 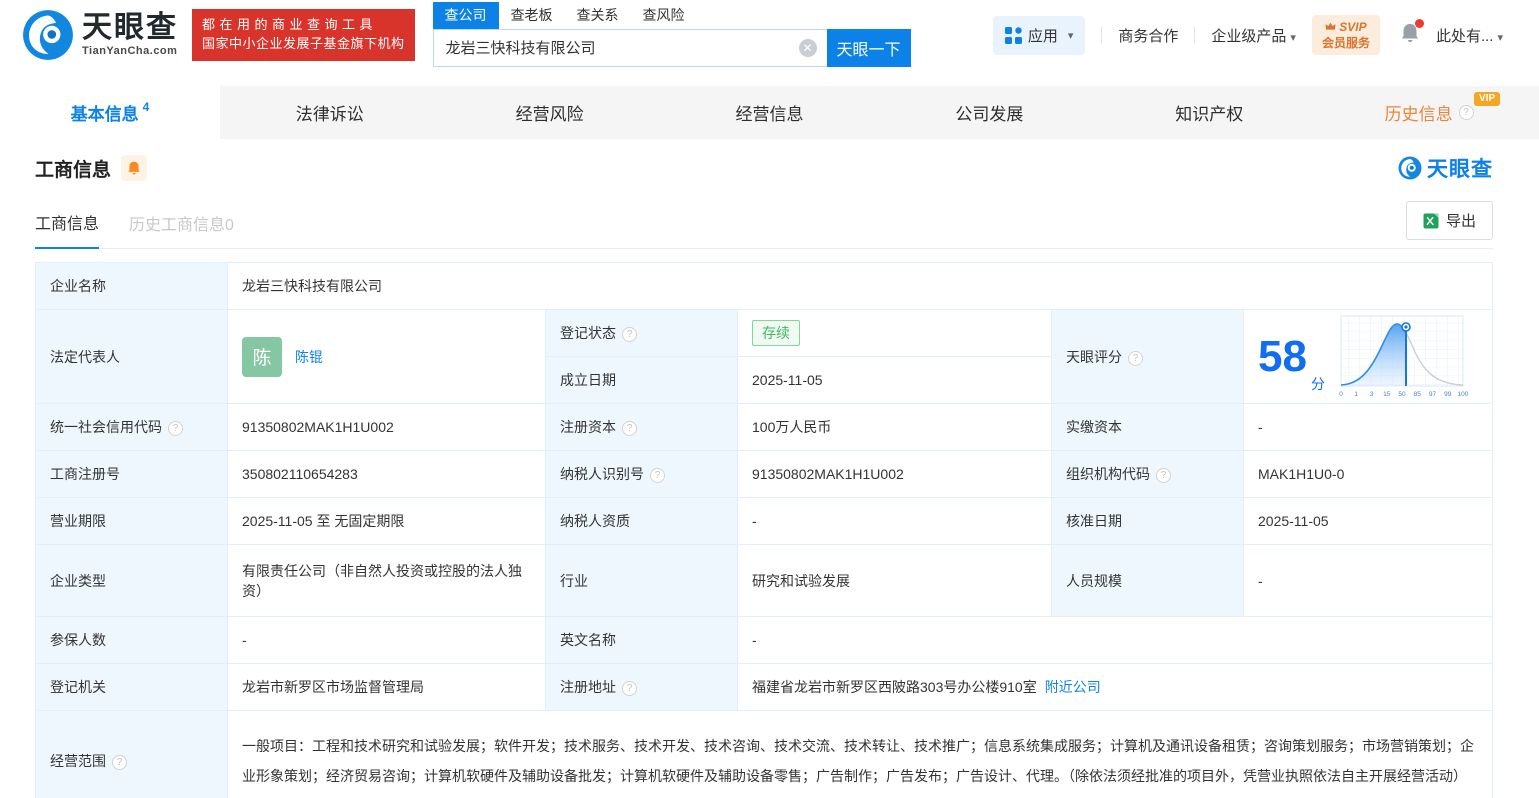 I want to click on watermark-logo: 天眼查, so click(x=1445, y=168).